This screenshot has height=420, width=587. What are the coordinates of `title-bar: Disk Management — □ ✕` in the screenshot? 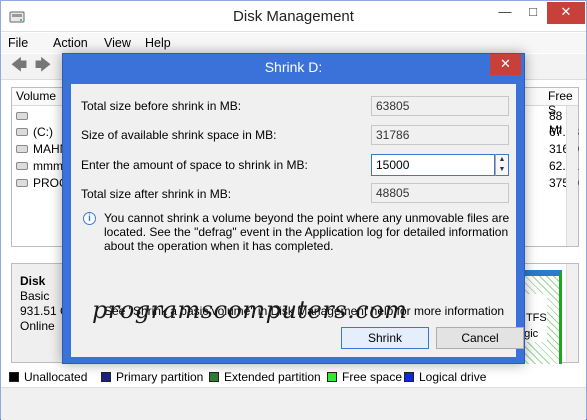 It's located at (293, 16).